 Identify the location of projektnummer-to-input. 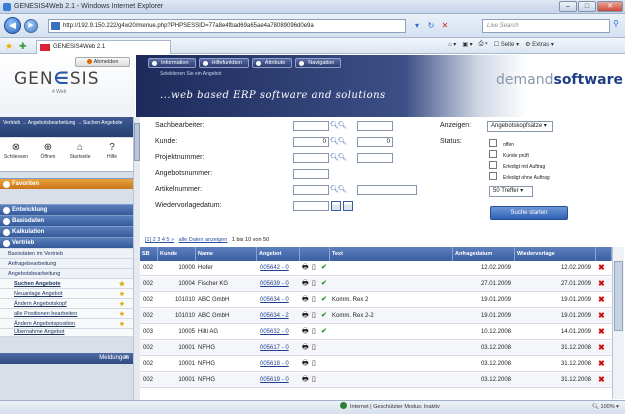
(375, 158).